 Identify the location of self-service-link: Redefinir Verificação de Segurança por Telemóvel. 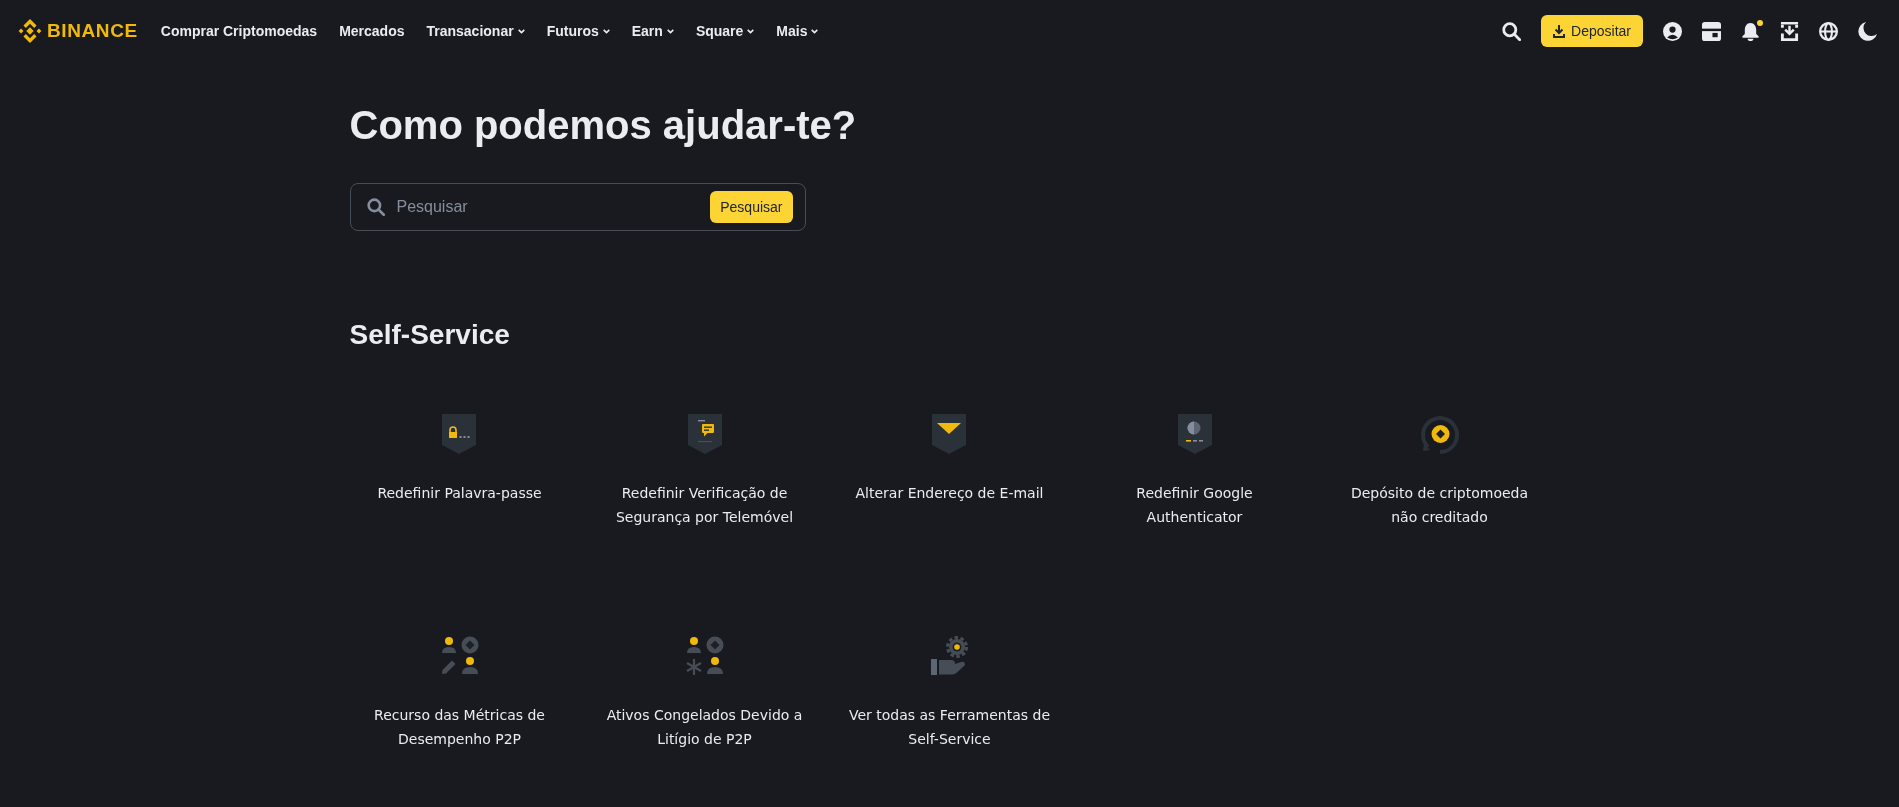
(704, 471).